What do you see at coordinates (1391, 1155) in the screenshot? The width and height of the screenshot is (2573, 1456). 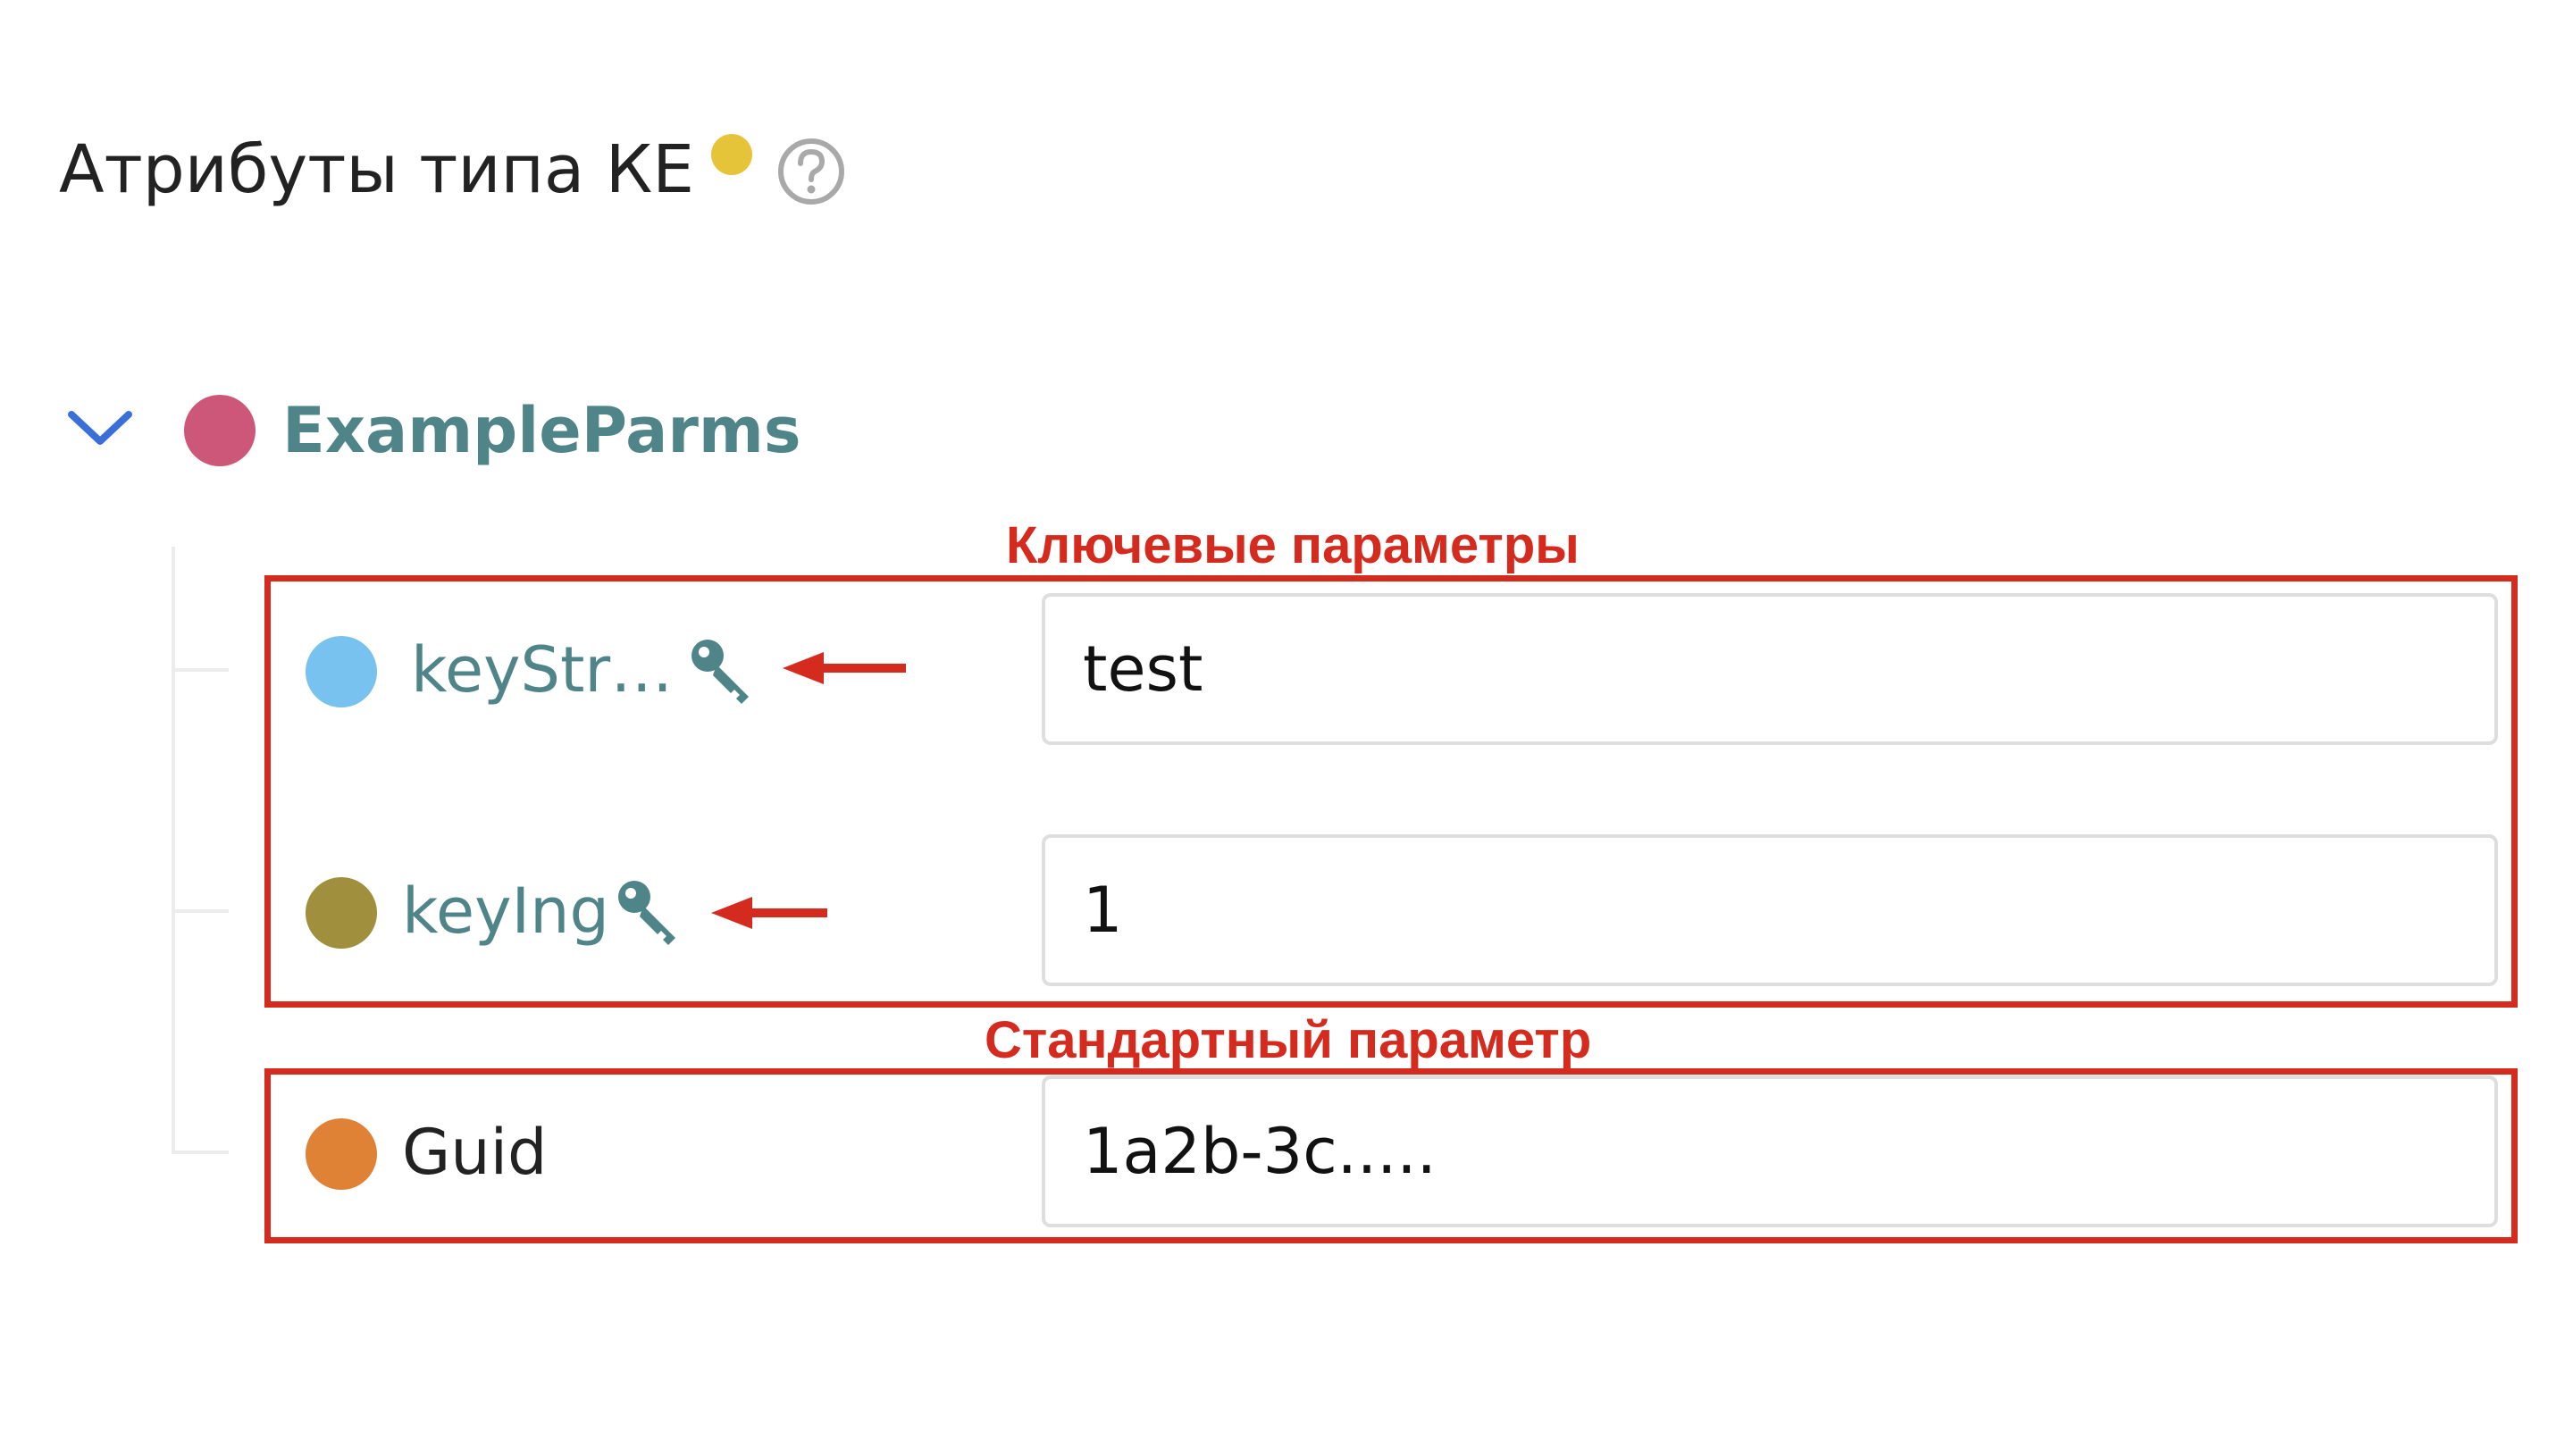 I see `standard-param-highlight-box` at bounding box center [1391, 1155].